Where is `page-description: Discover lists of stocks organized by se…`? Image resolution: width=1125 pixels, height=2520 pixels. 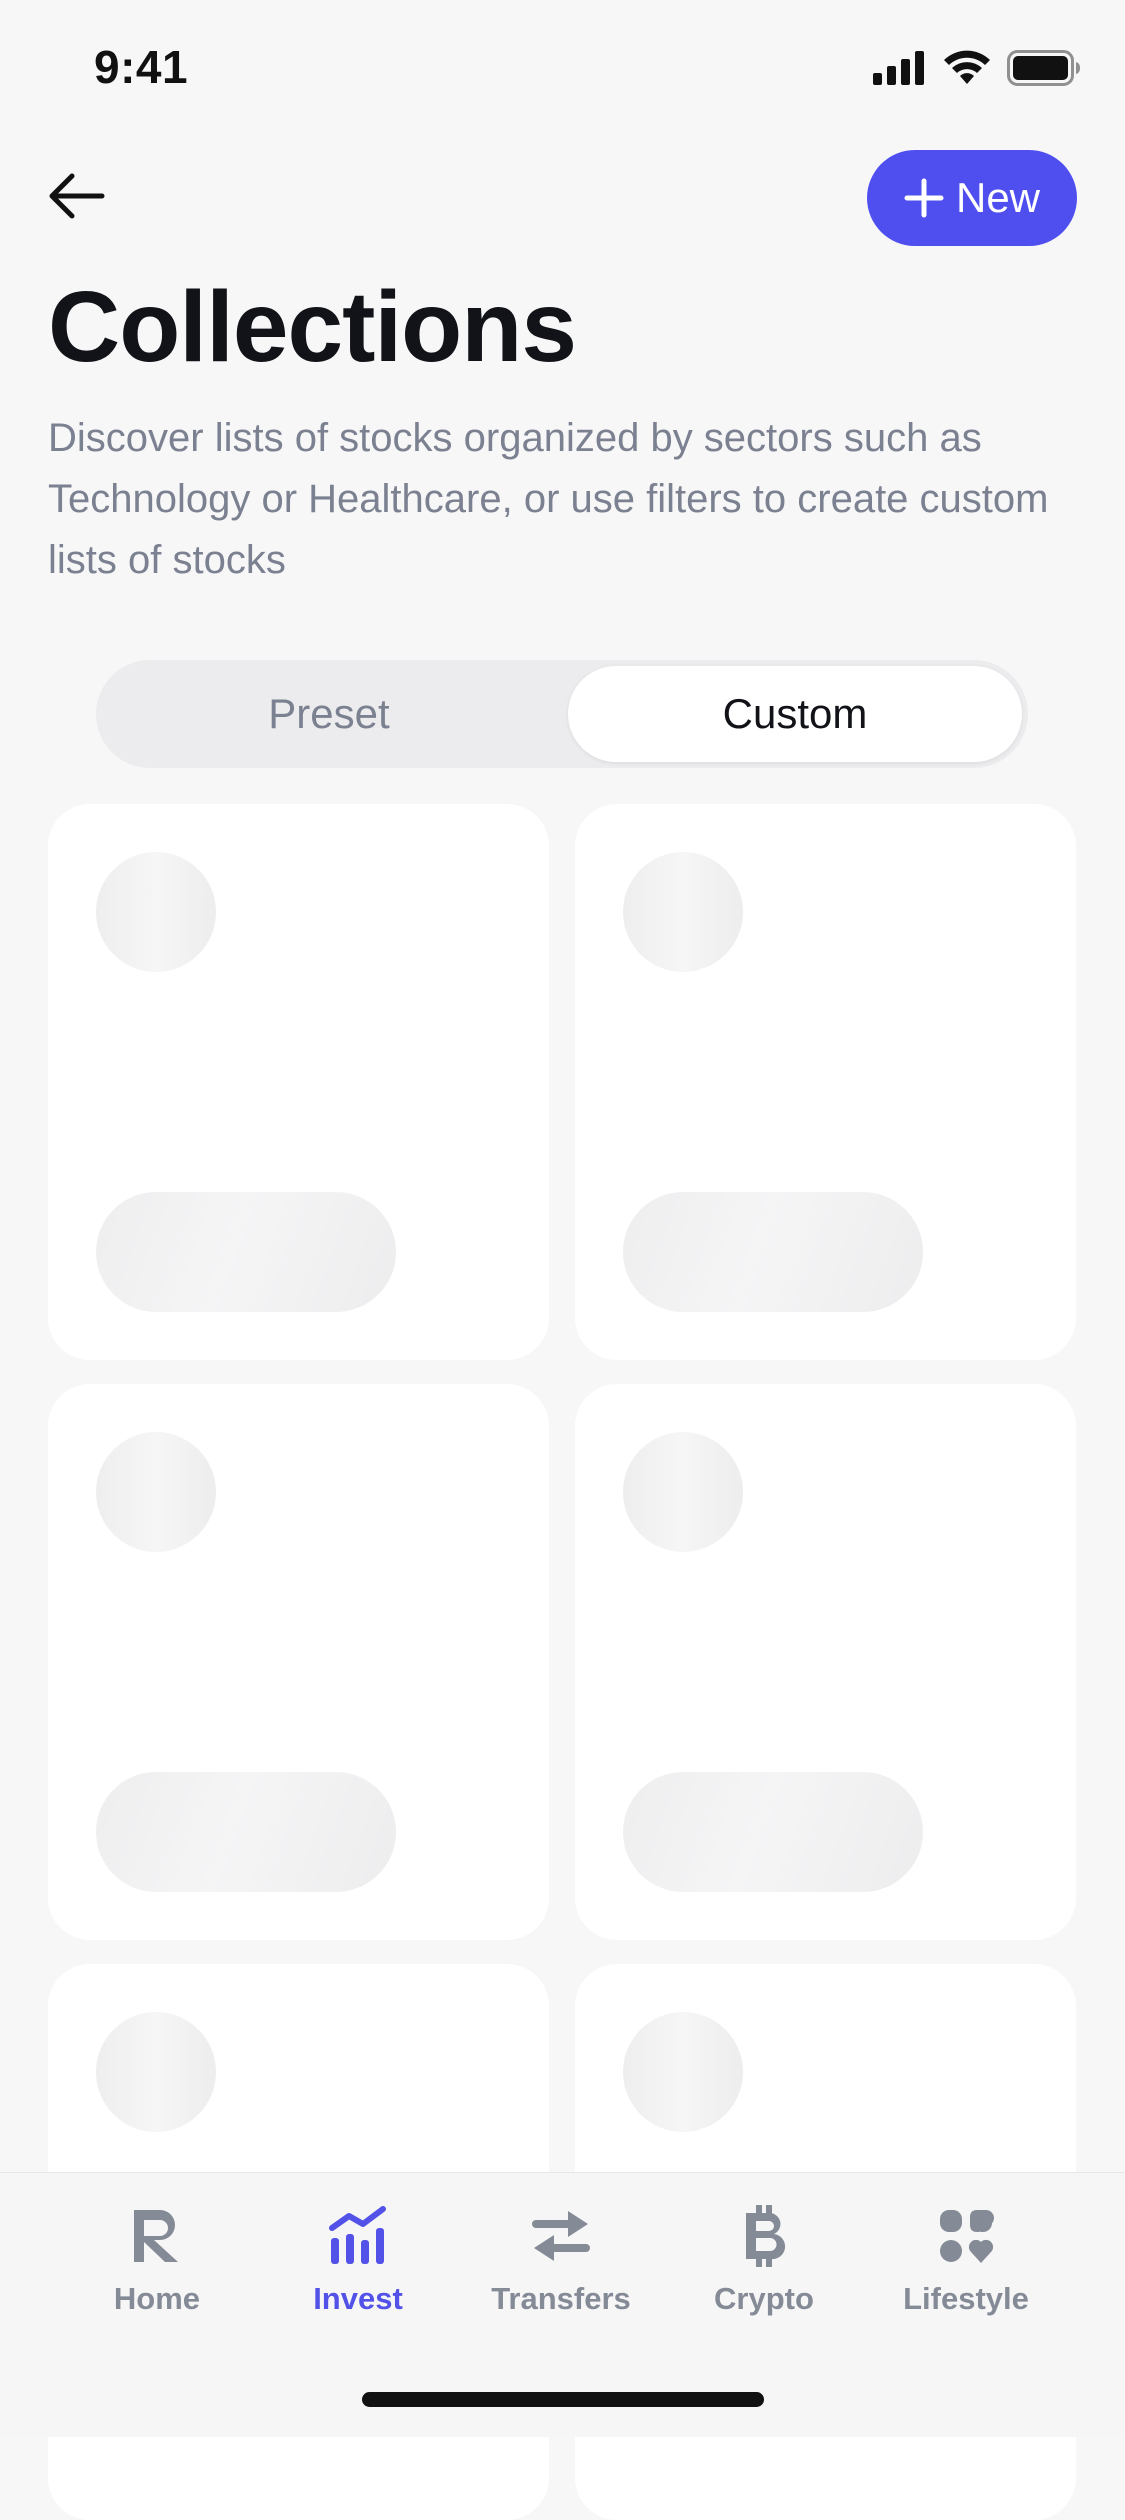
page-description: Discover lists of stocks organized by se… is located at coordinates (548, 499).